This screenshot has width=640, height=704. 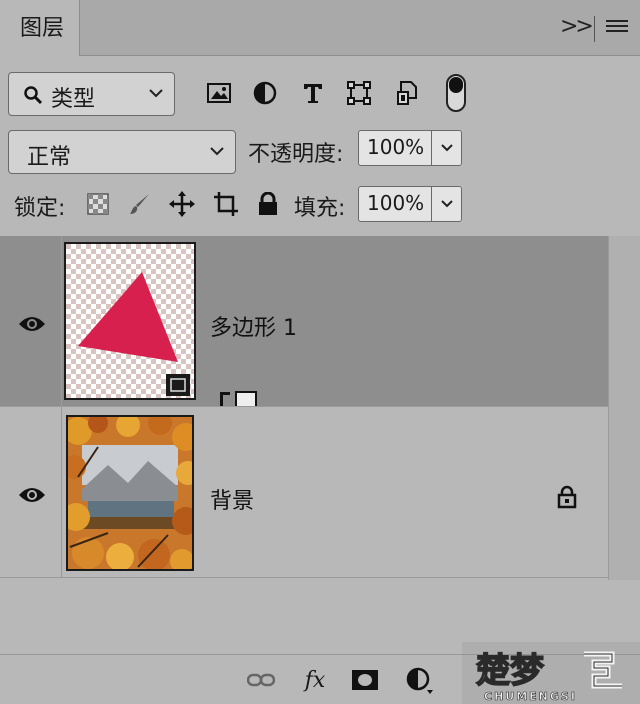 I want to click on polygon-shape-thumbnail-icon, so click(x=130, y=321).